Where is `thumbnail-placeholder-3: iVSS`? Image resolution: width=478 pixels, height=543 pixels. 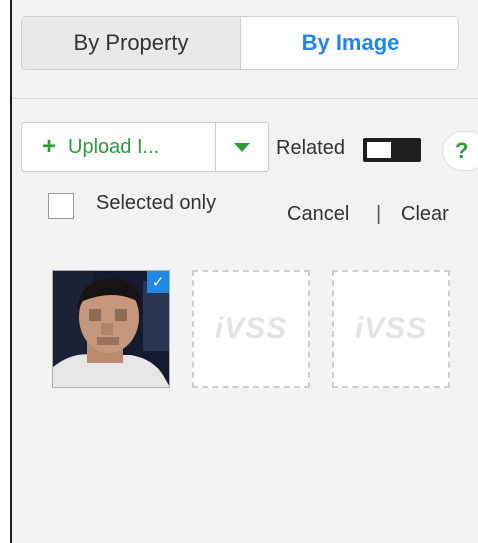
thumbnail-placeholder-3: iVSS is located at coordinates (391, 329).